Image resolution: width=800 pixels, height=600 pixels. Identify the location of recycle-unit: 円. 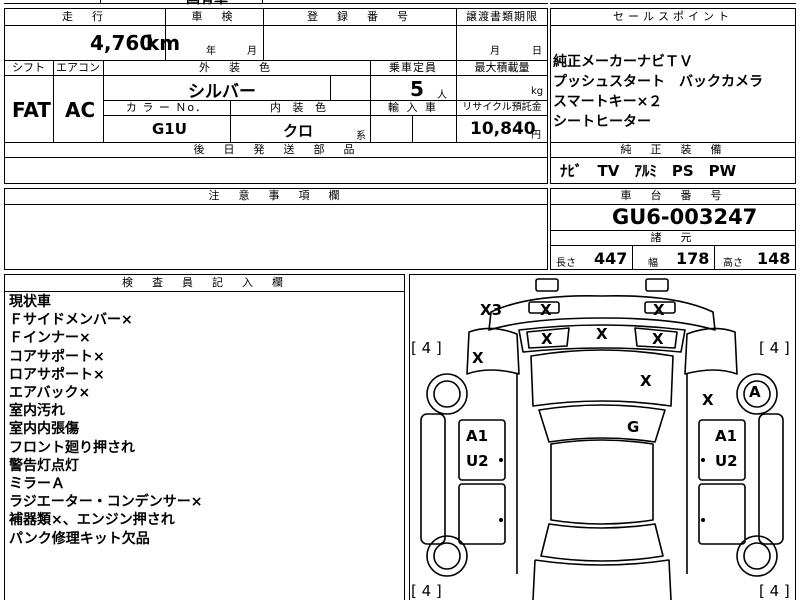
(536, 135).